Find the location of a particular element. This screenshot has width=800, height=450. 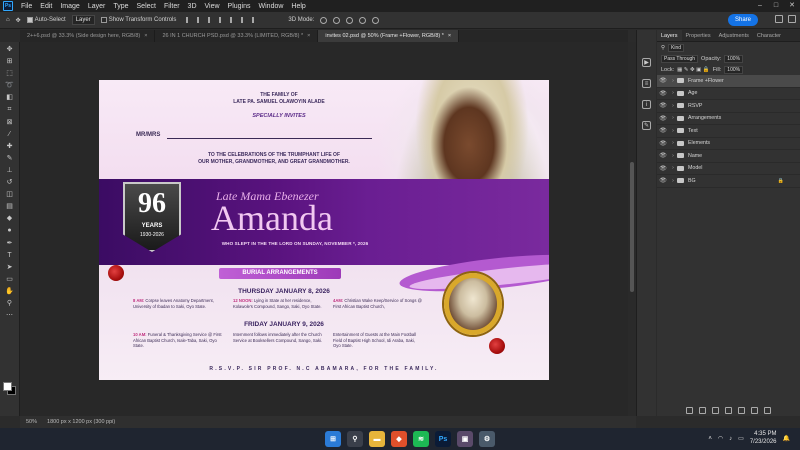

tab-adjustments: Adjustments is located at coordinates (734, 35).